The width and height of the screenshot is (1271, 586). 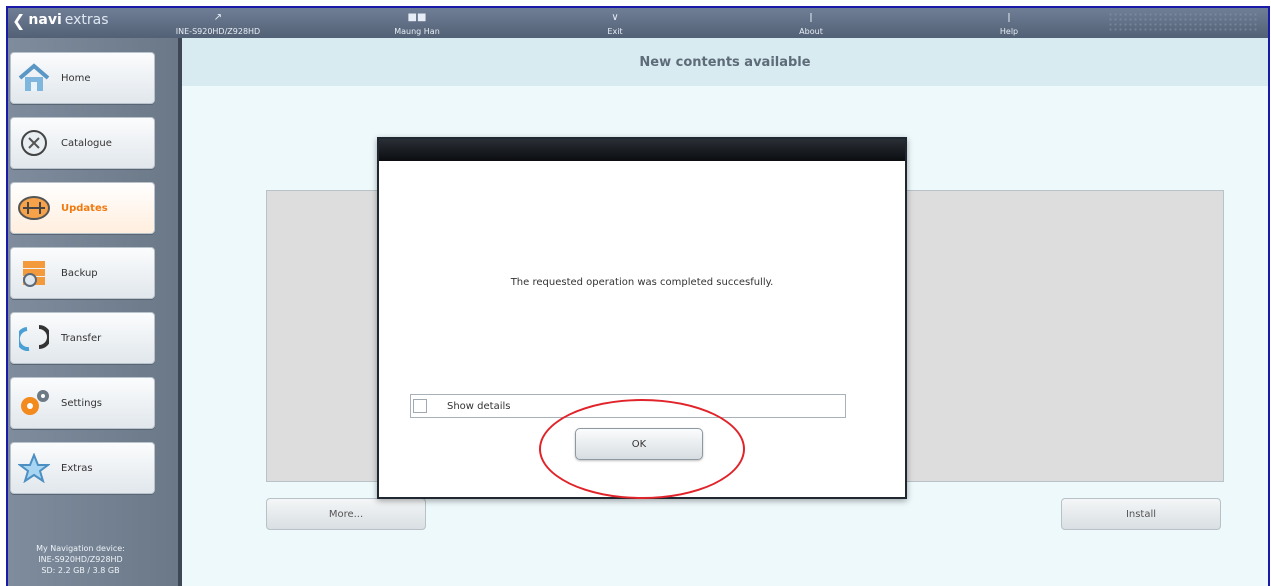 I want to click on sidebar-item-label: Catalogue, so click(x=86, y=143).